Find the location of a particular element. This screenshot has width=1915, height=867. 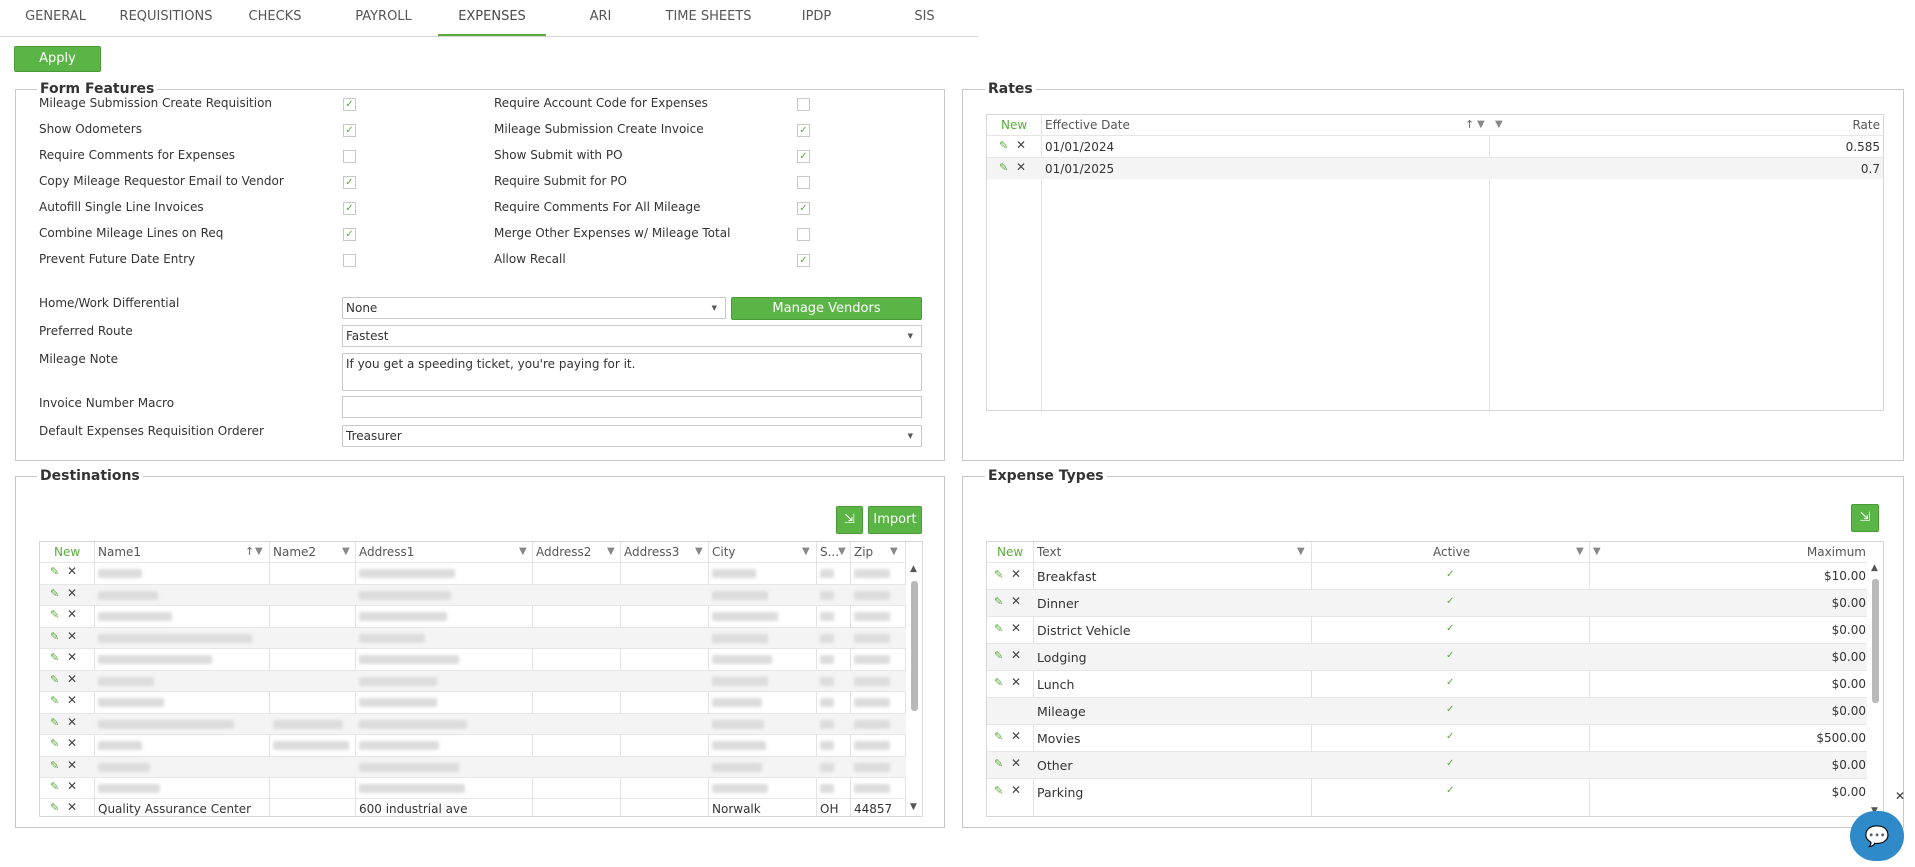

tab-general: GENERAL is located at coordinates (55, 18).